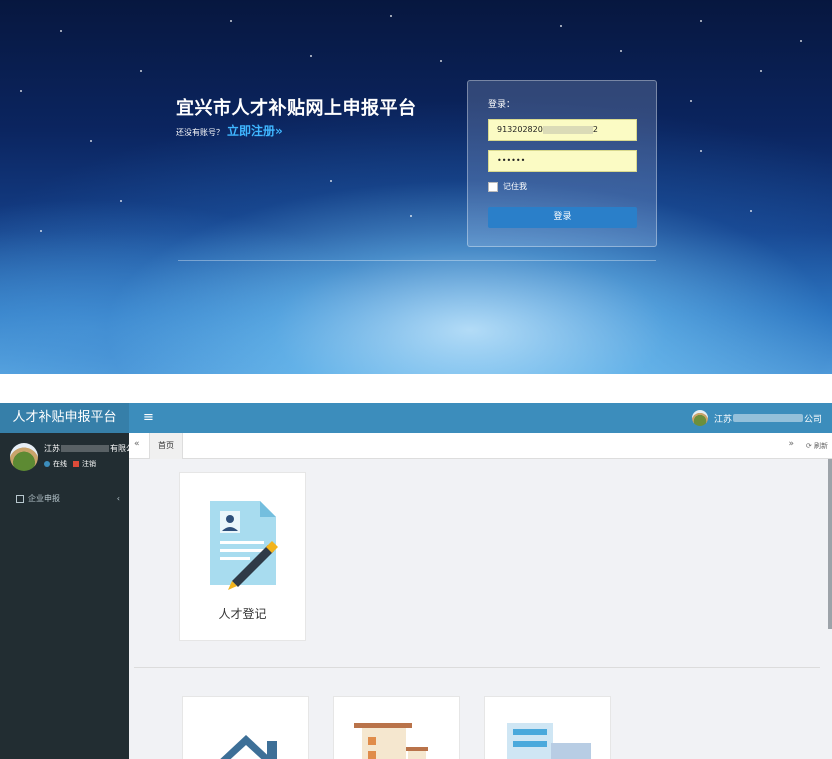  I want to click on sidebar-user-redacted, so click(85, 448).